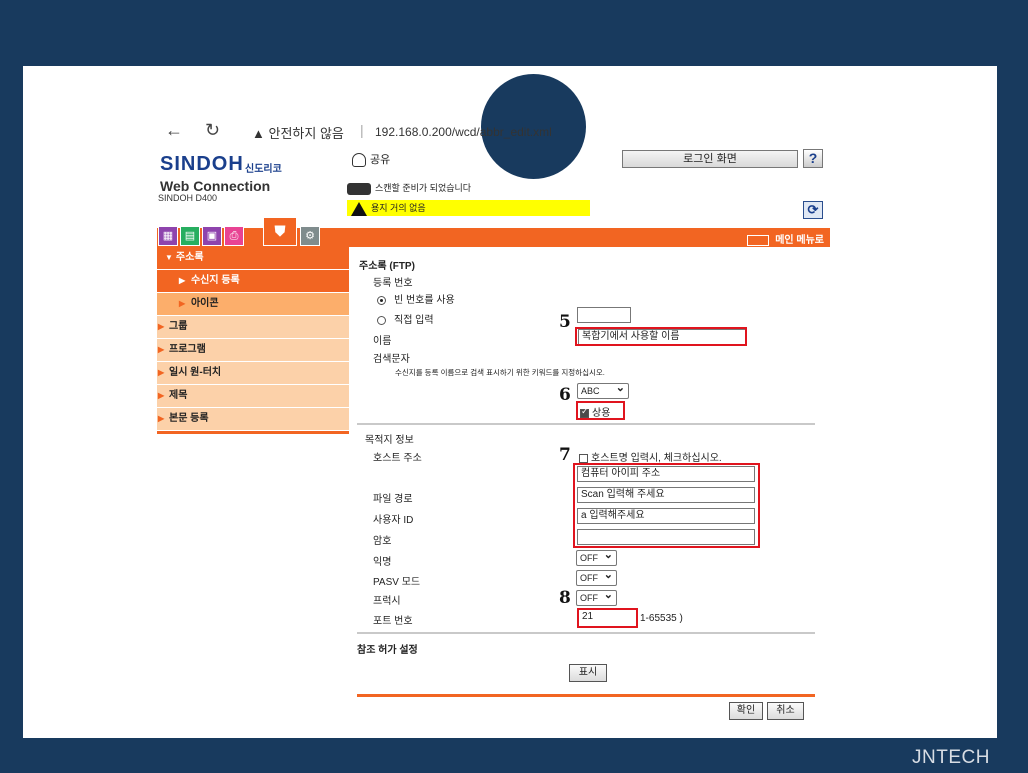 The image size is (1028, 773). Describe the element at coordinates (253, 350) in the screenshot. I see `sidebar-item-program: ▶ 프로그램` at that location.